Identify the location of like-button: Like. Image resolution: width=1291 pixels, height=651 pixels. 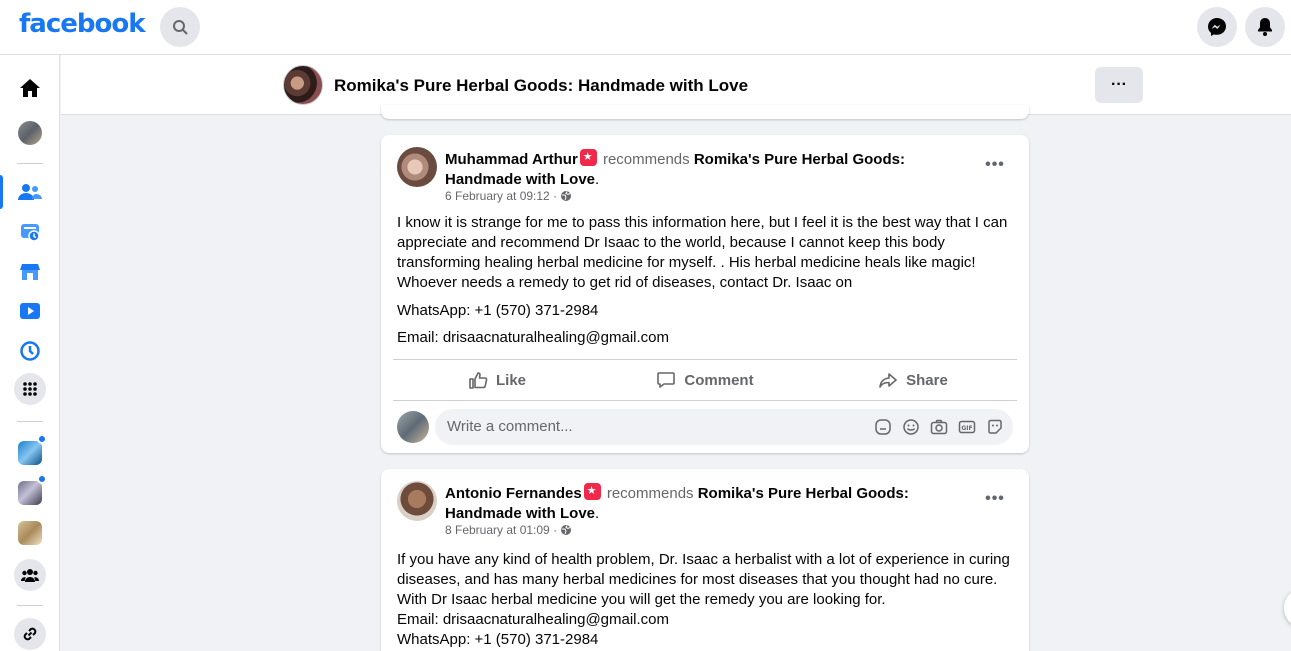
(497, 380).